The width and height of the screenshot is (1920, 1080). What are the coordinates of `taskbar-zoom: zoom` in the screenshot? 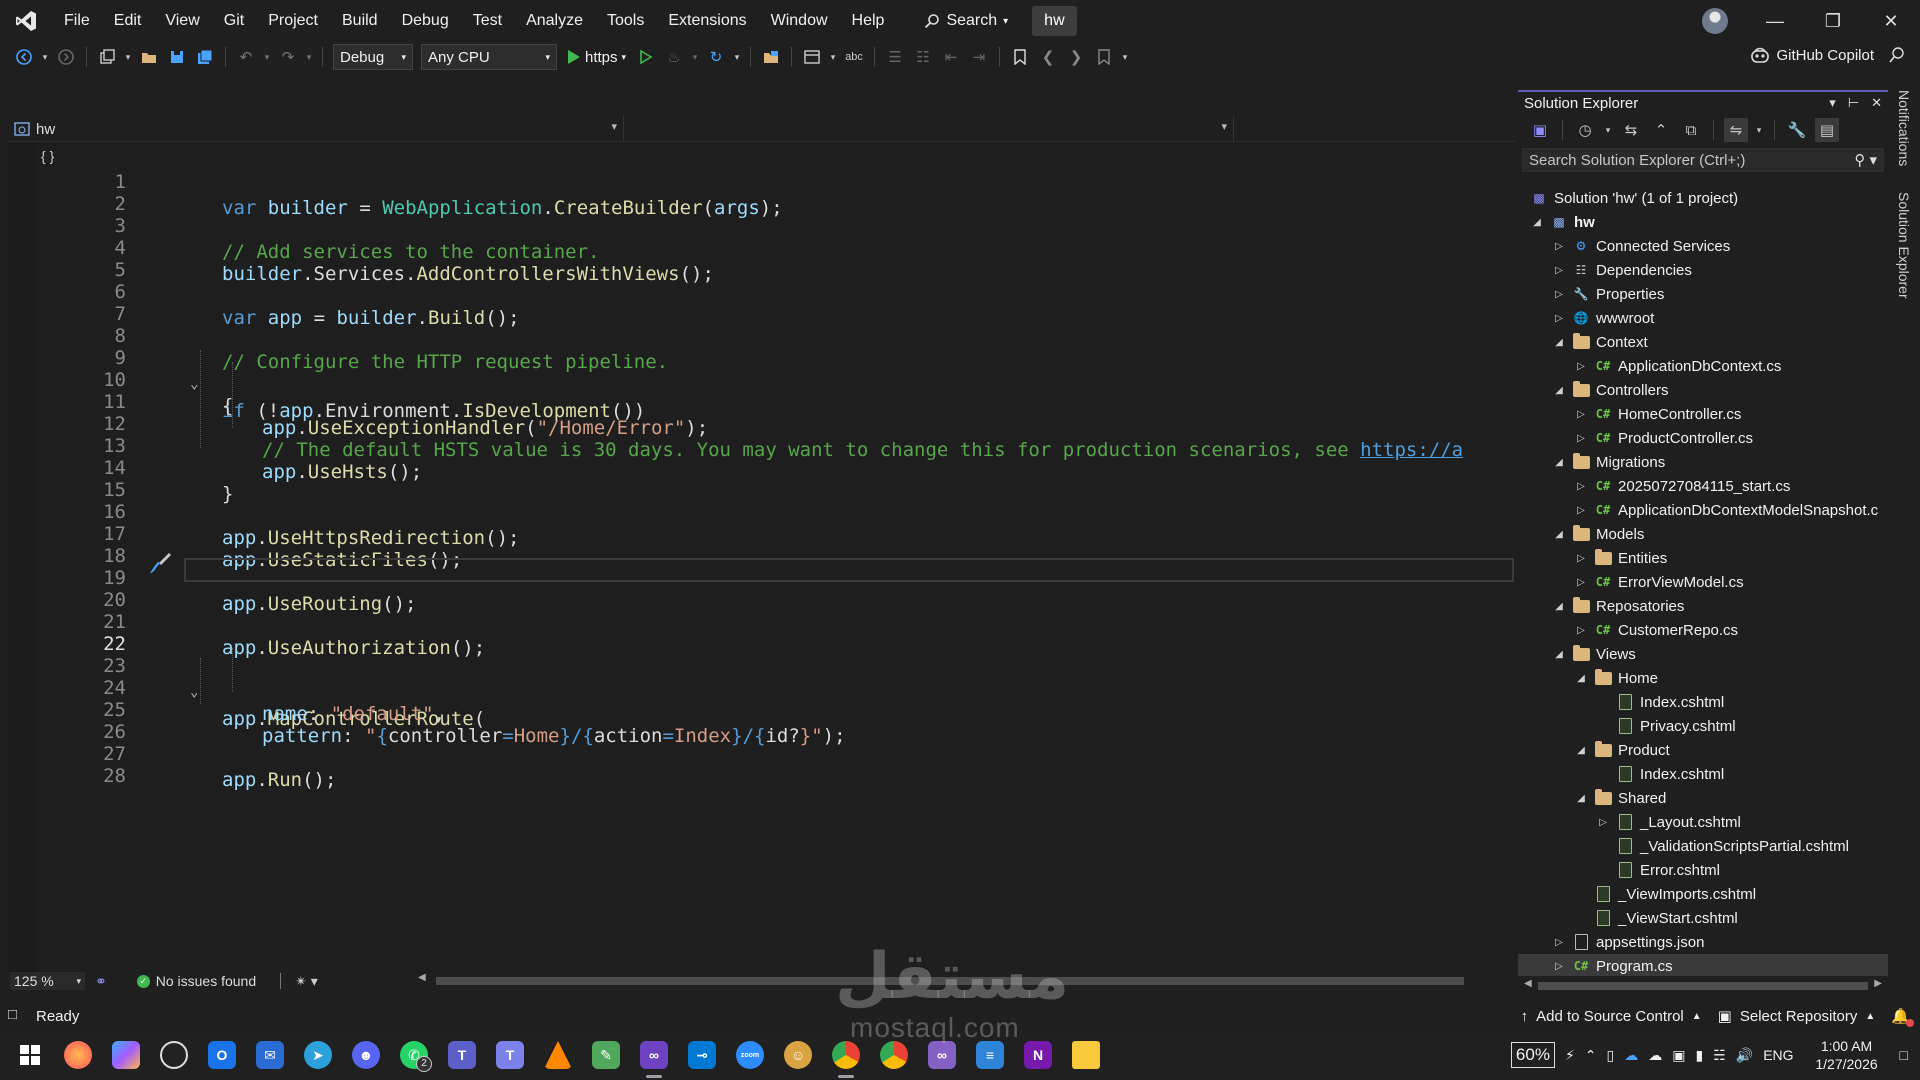 It's located at (750, 1055).